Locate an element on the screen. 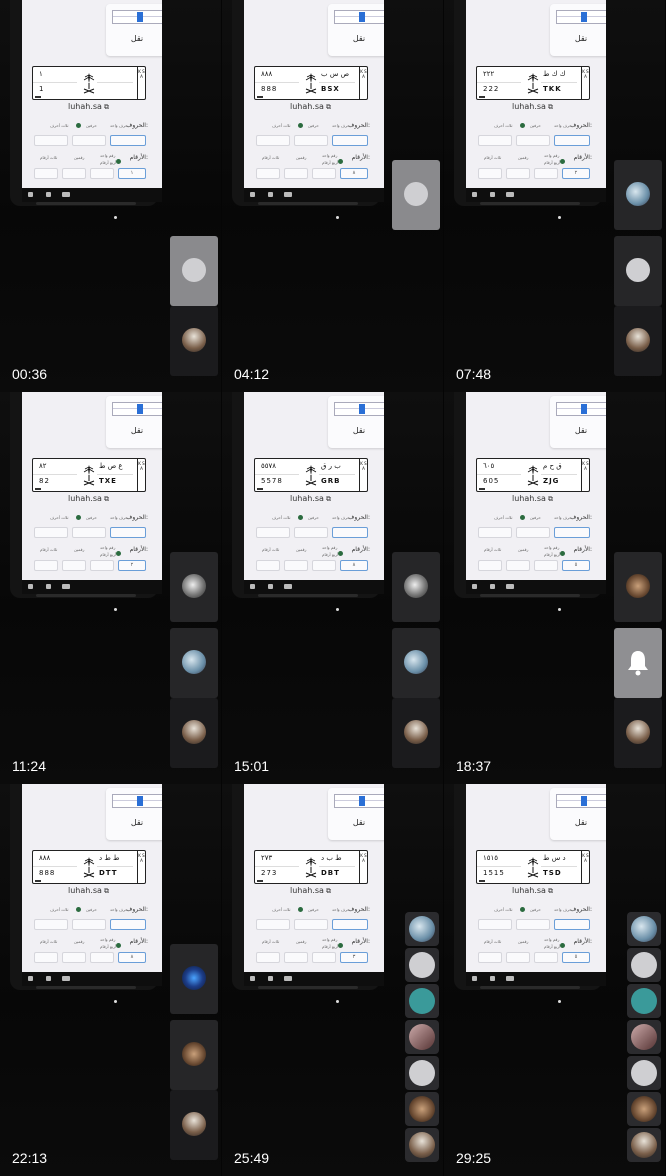 The height and width of the screenshot is (1176, 666). number-input-1: ٨ is located at coordinates (354, 565).